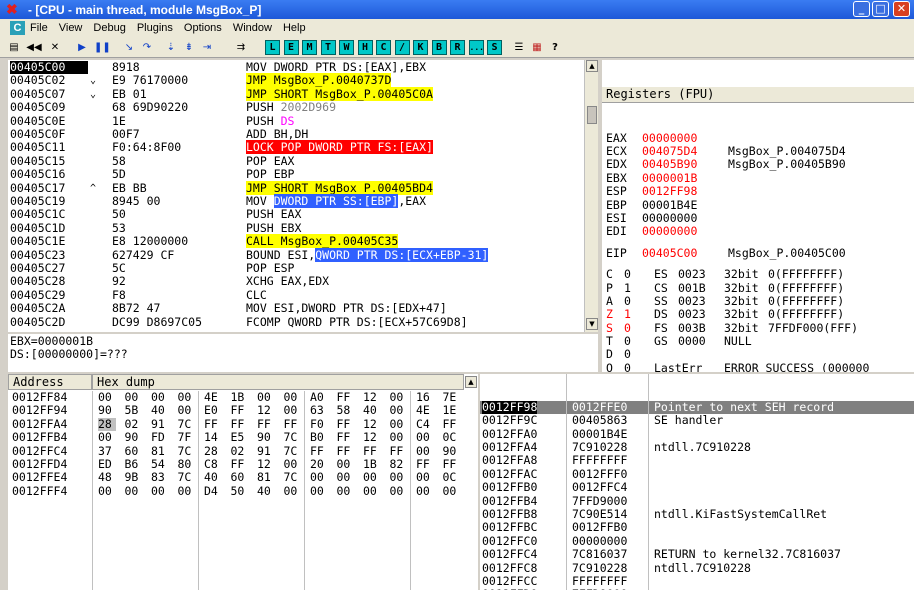 This screenshot has width=914, height=590. Describe the element at coordinates (296, 268) in the screenshot. I see `disasm-row: 00405C27 5C POP ESP` at that location.